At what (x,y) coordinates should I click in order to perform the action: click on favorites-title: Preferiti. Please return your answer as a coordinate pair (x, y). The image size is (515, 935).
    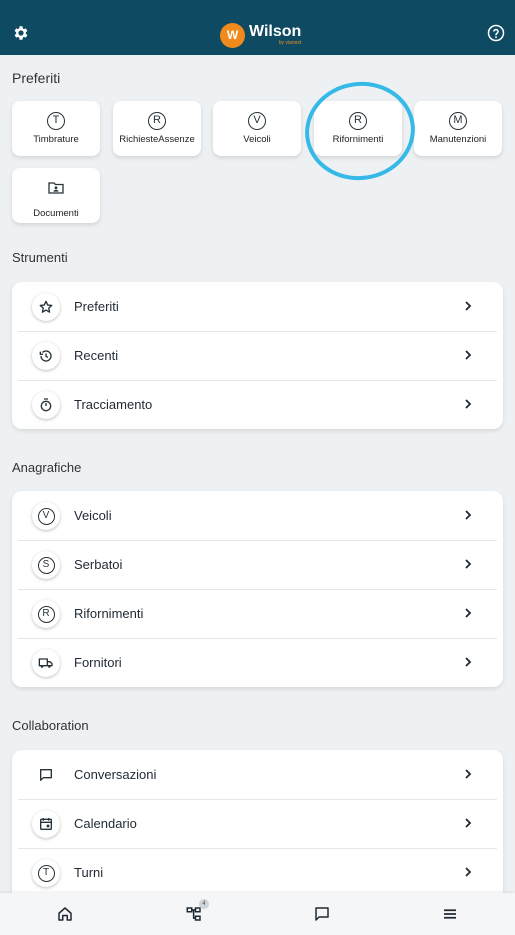
    Looking at the image, I should click on (36, 78).